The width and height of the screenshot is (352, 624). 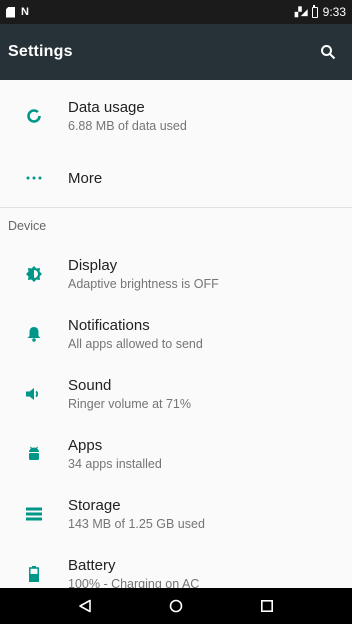 What do you see at coordinates (92, 565) in the screenshot?
I see `settings-item-title: Battery` at bounding box center [92, 565].